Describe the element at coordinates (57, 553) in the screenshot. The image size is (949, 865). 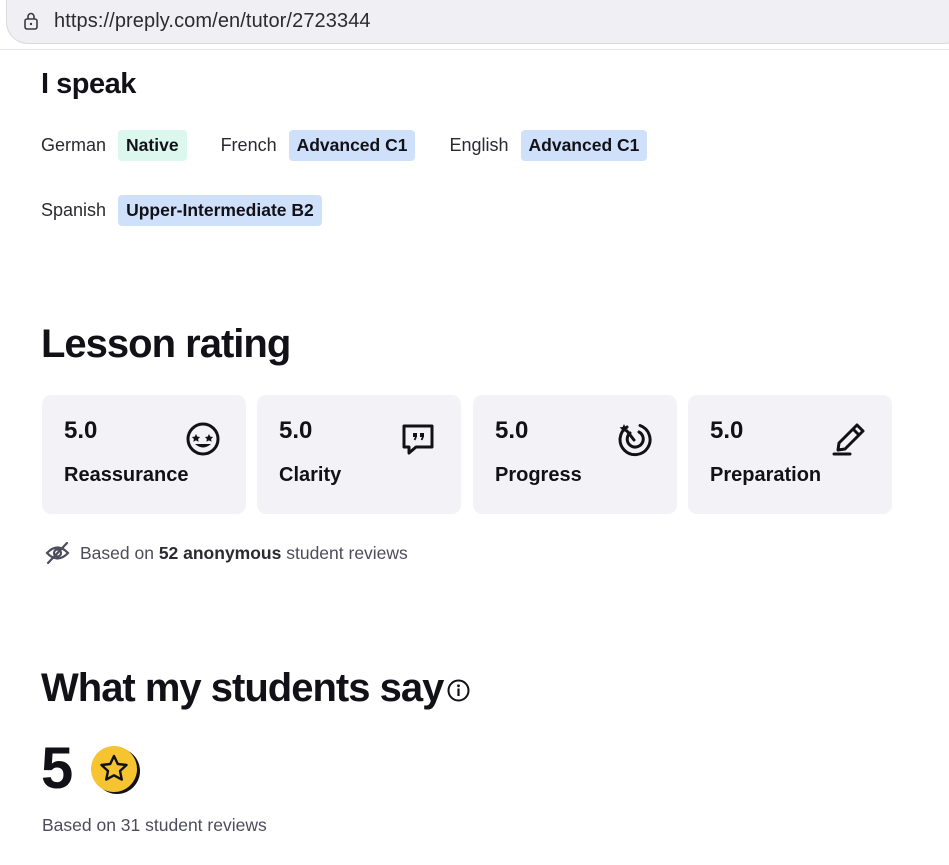
I see `eye-off-icon` at that location.